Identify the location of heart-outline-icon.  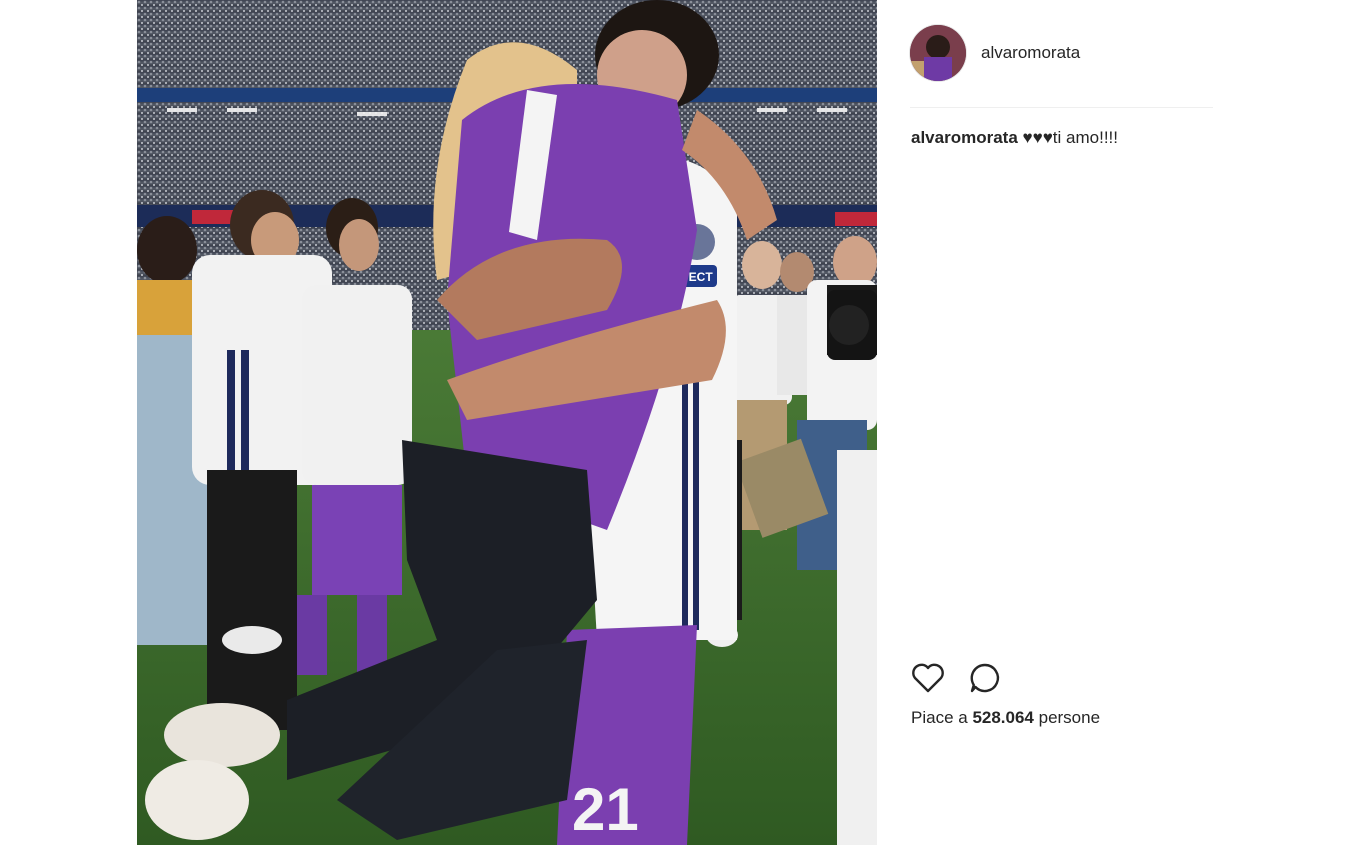
(928, 678).